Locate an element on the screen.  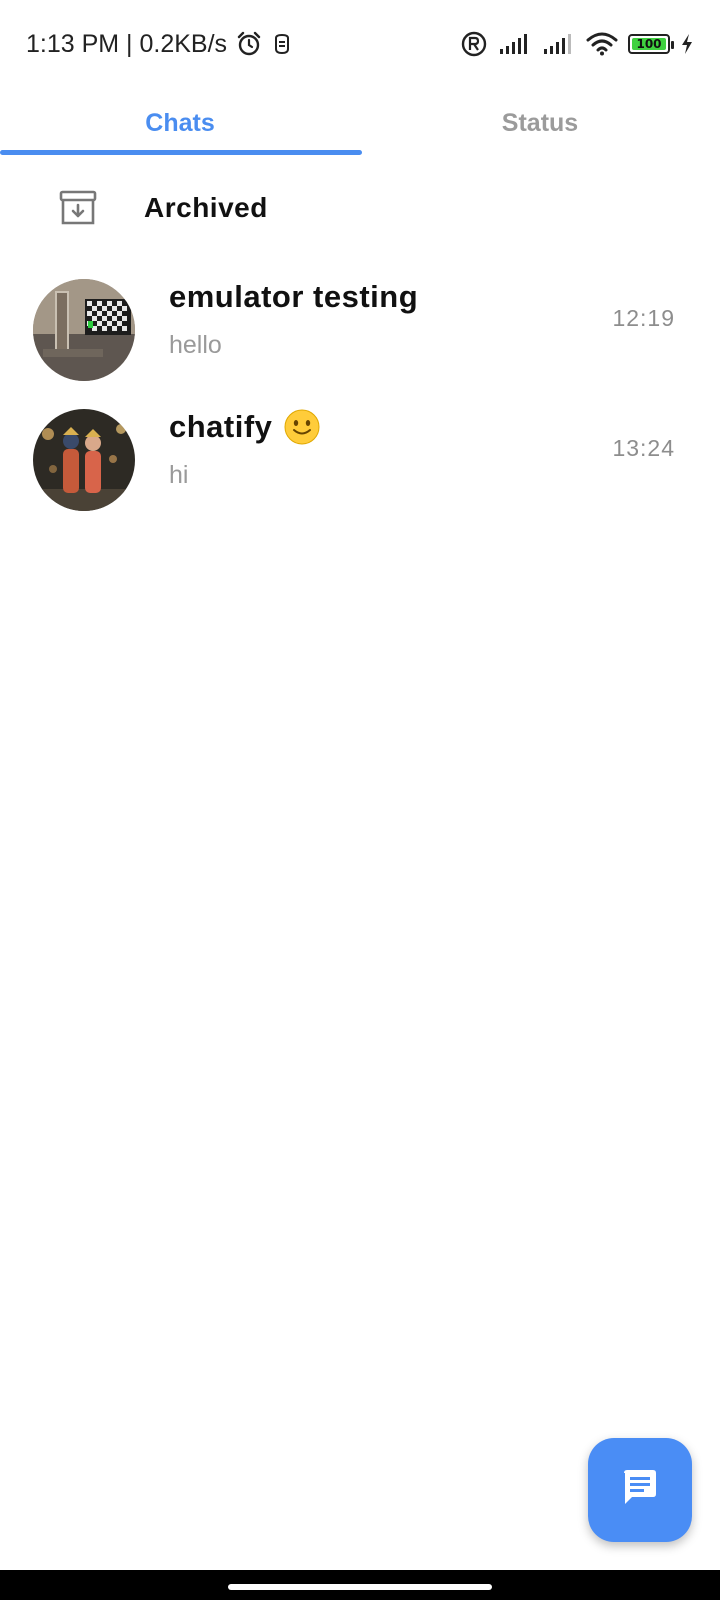
battery-level: 100 is located at coordinates (649, 44).